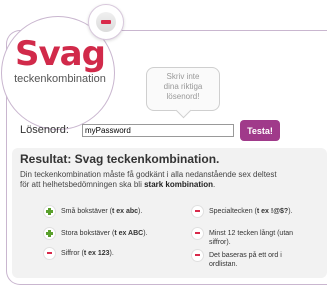 The image size is (327, 288). Describe the element at coordinates (183, 76) in the screenshot. I see `tooltip-line-1: Skriv inte` at that location.